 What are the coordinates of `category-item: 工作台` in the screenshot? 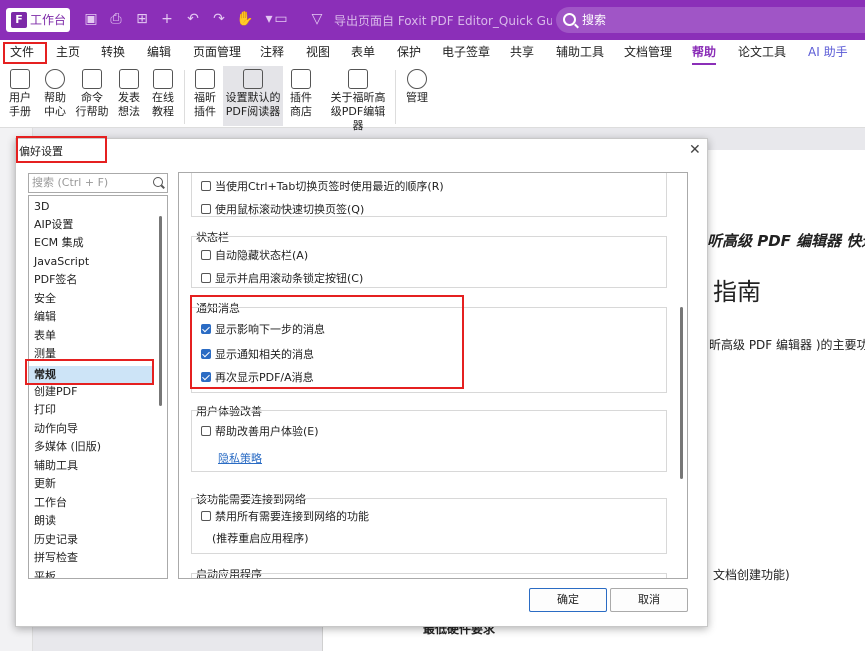 It's located at (50, 503).